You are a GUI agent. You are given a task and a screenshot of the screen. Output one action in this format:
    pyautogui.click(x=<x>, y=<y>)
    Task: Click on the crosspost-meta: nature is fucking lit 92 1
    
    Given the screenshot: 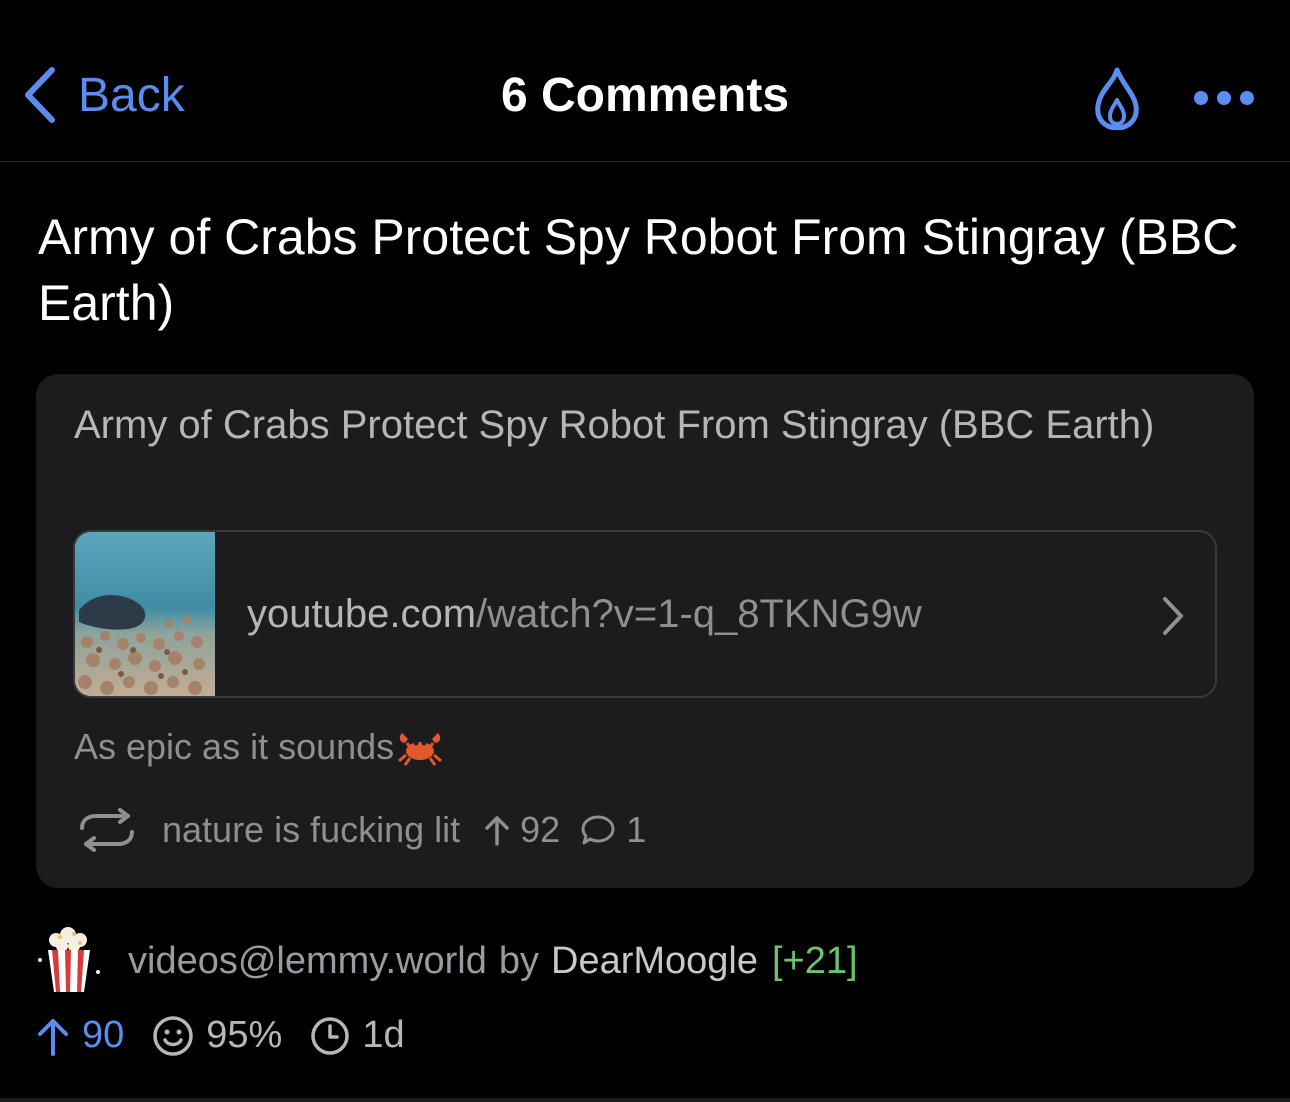 What is the action you would take?
    pyautogui.click(x=371, y=830)
    